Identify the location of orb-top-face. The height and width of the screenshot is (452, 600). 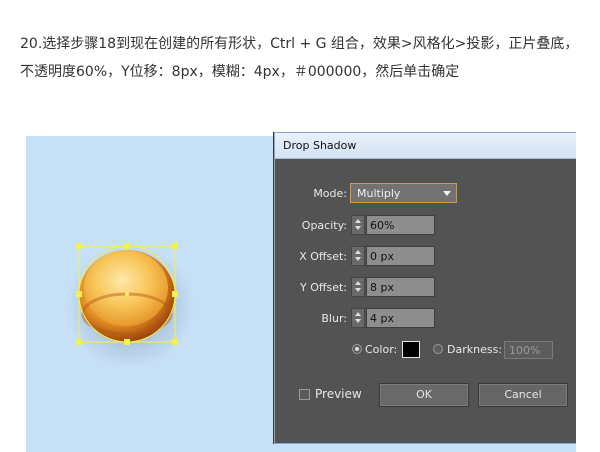
(126, 288).